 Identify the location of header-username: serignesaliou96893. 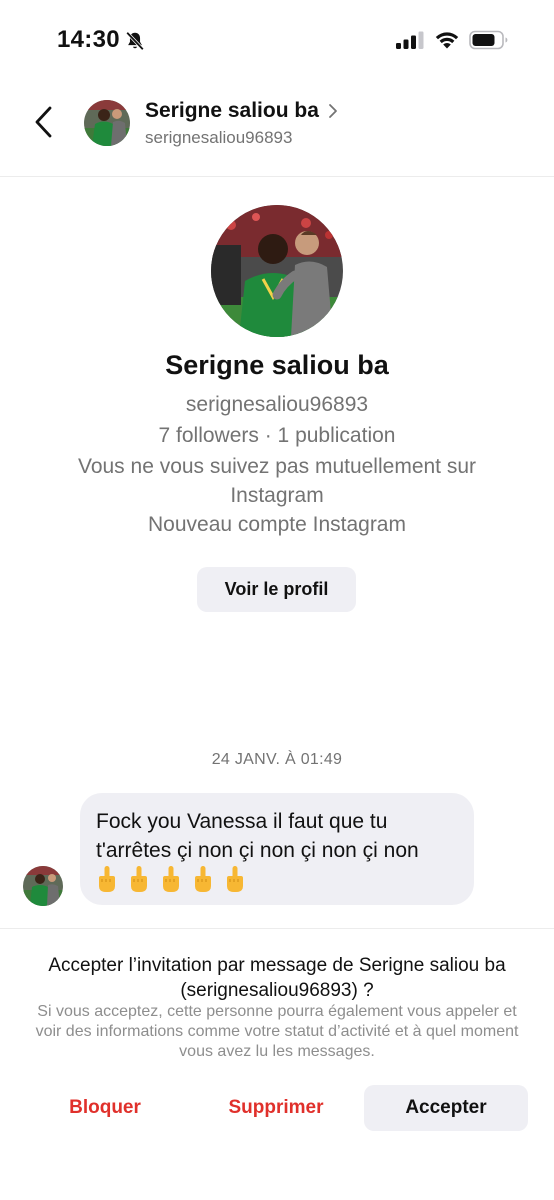
(219, 137).